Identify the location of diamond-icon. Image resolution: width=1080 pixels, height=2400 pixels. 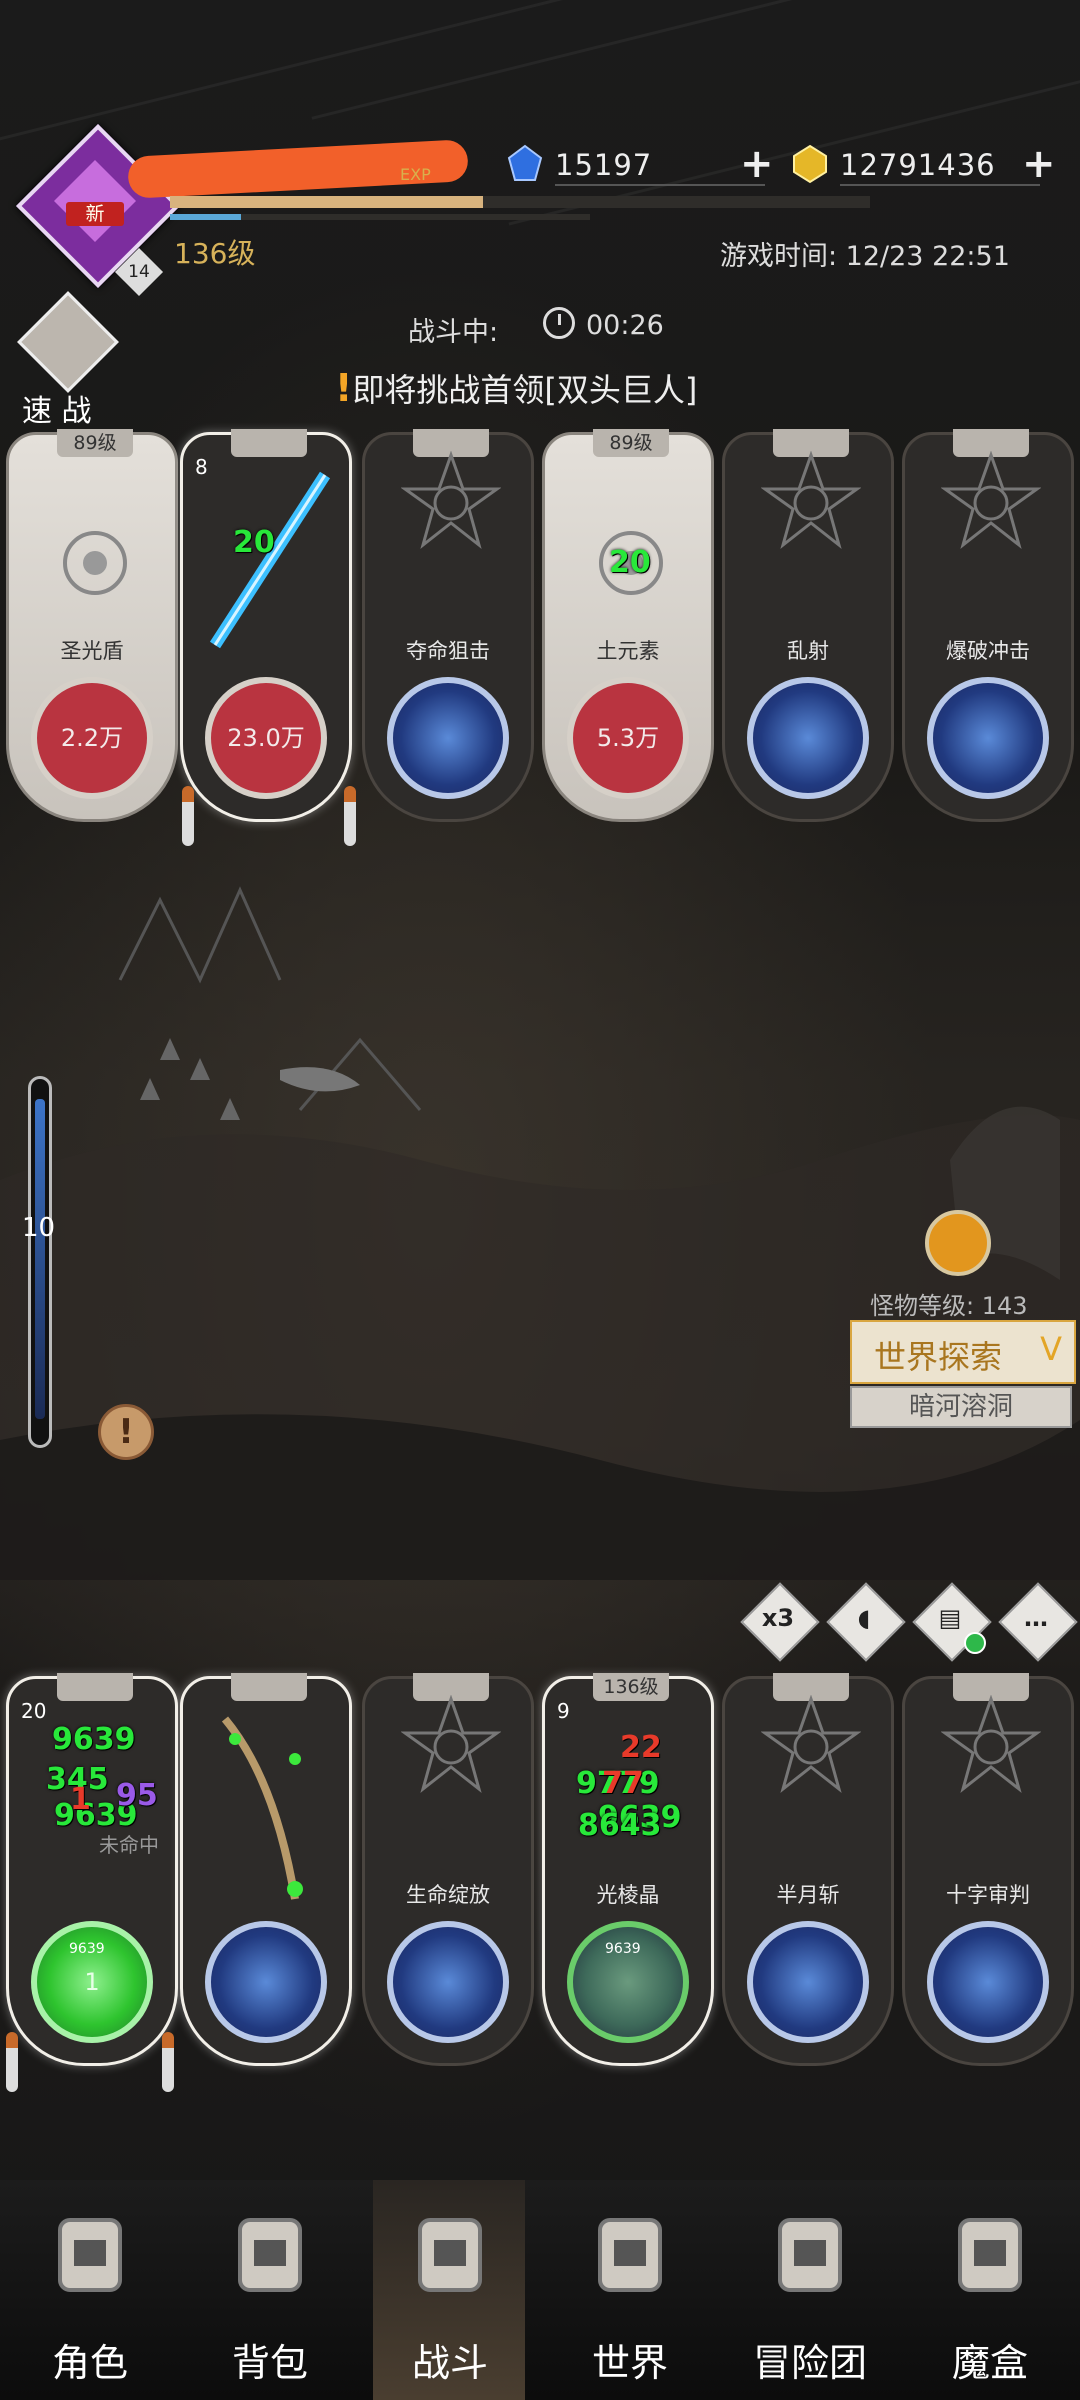
(525, 162).